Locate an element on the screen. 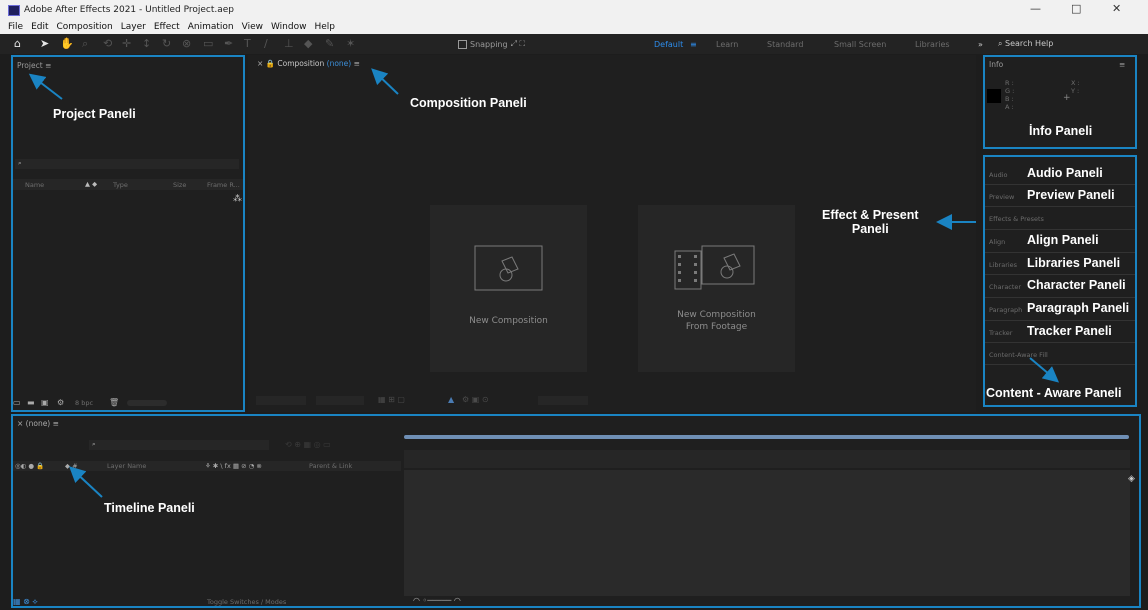 The image size is (1148, 610). libraries-tab: Libraries is located at coordinates (1003, 265).